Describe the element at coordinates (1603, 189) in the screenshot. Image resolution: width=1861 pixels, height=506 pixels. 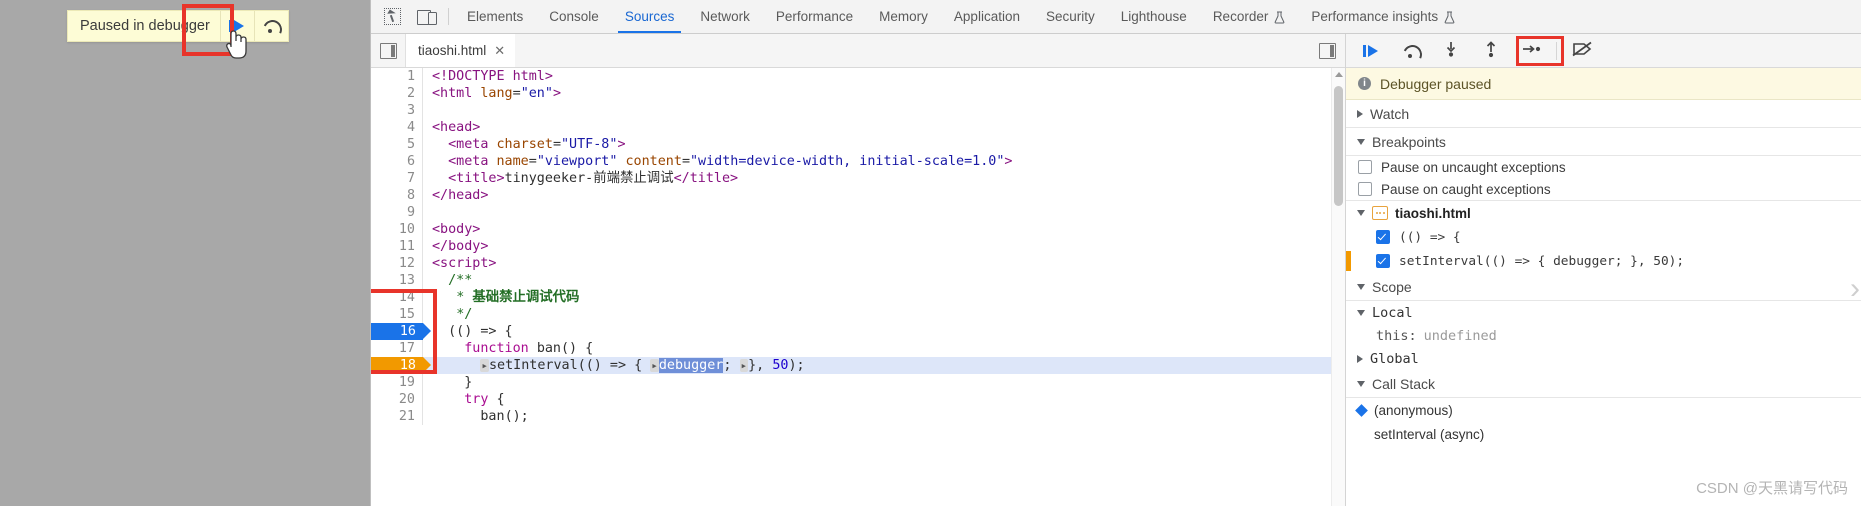
I see `option-pause-on-caught-exceptions: Pause on caught exceptions` at that location.